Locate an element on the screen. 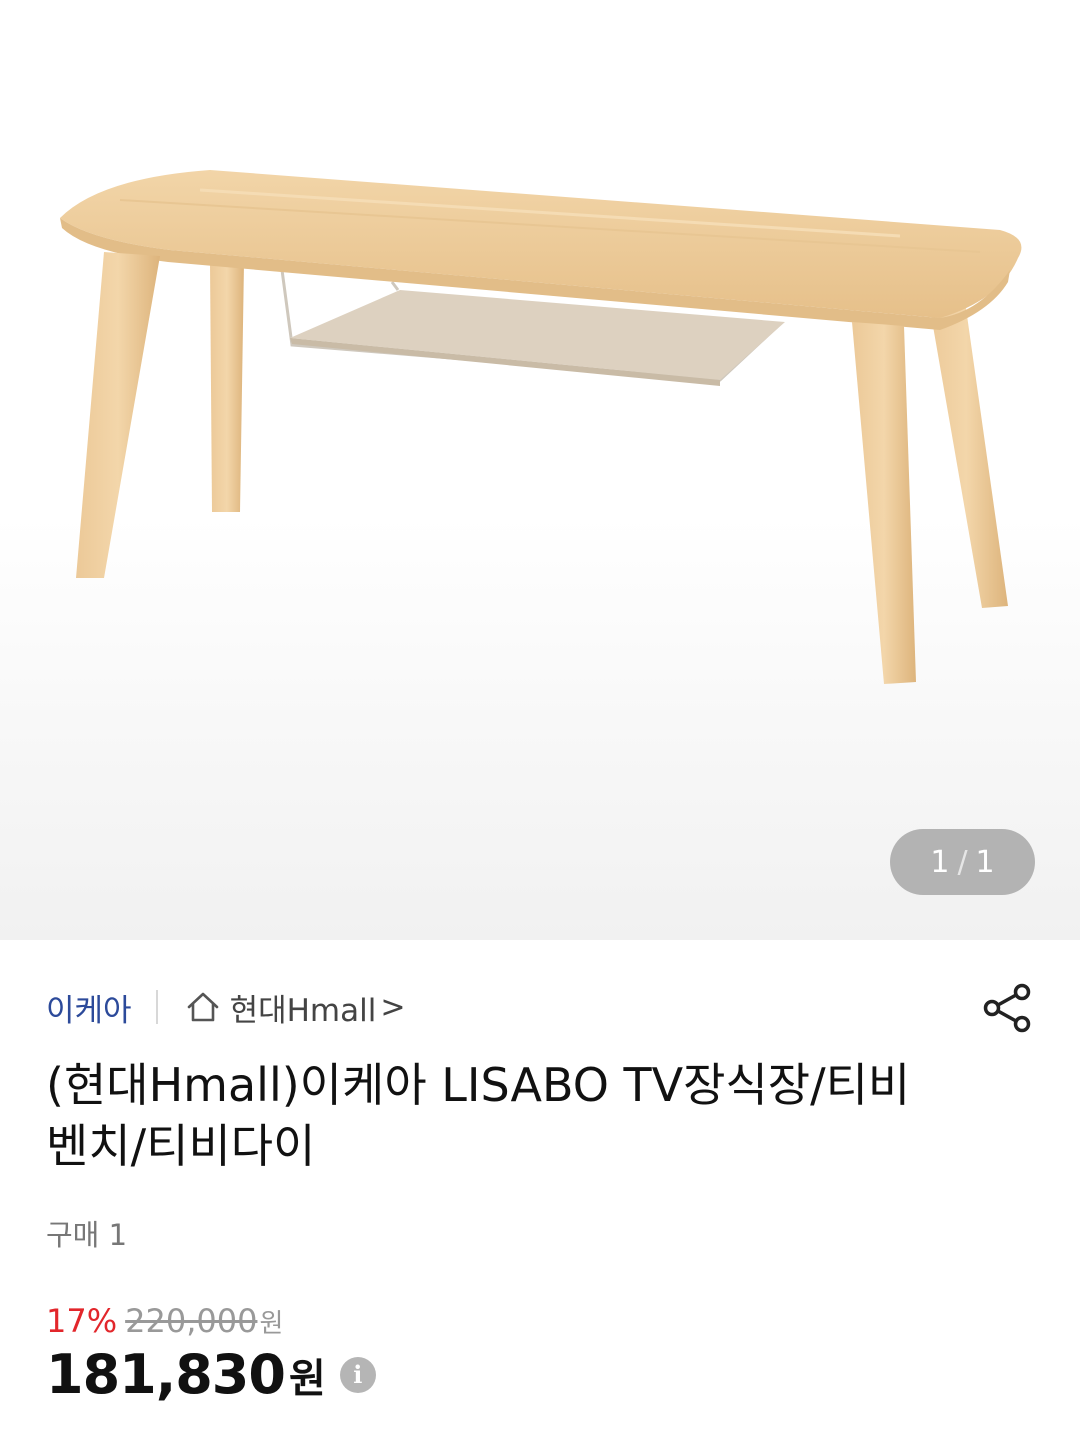 This screenshot has width=1080, height=1440. discount-rate: 17% is located at coordinates (82, 1321).